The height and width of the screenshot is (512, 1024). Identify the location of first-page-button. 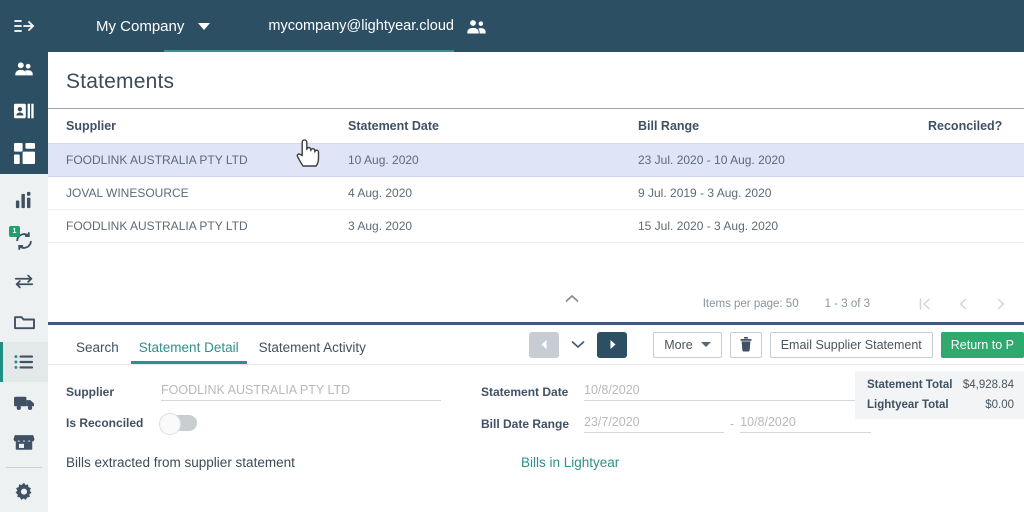
(925, 304).